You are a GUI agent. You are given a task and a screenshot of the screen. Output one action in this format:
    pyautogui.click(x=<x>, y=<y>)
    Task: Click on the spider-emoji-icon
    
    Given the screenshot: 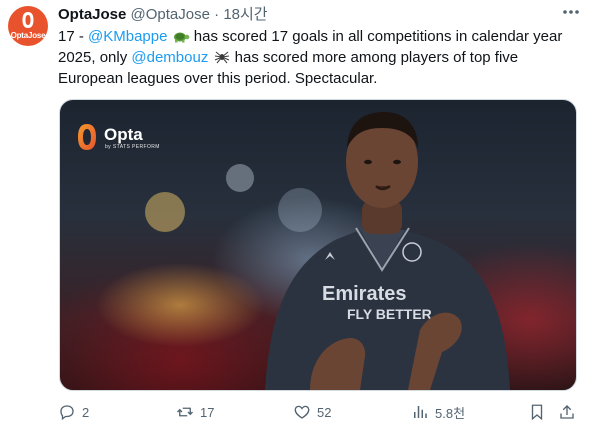 What is the action you would take?
    pyautogui.click(x=221, y=57)
    